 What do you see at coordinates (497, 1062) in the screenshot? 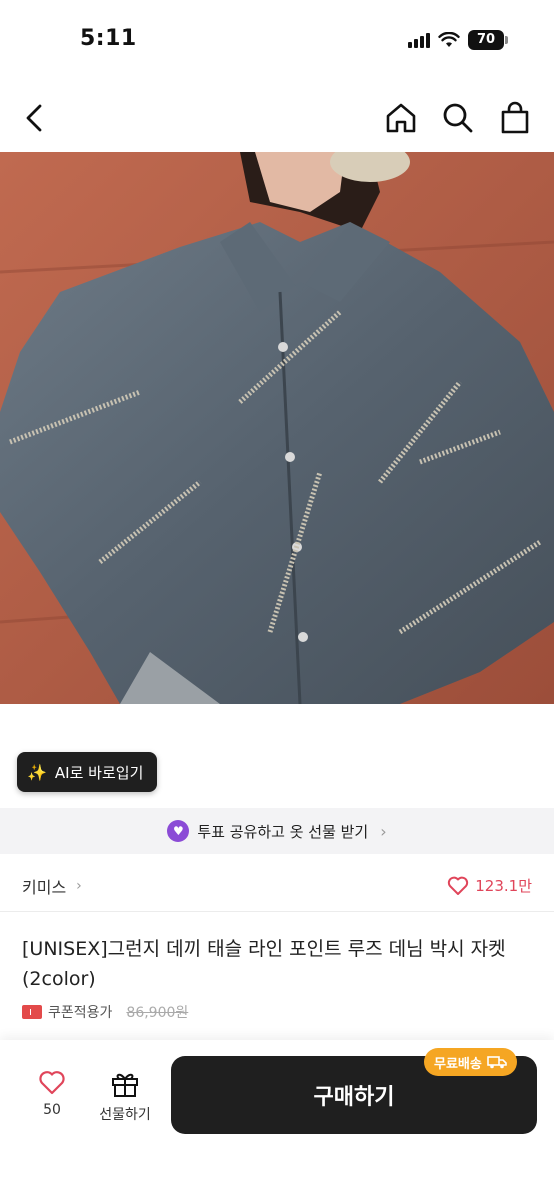
I see `truck-icon` at bounding box center [497, 1062].